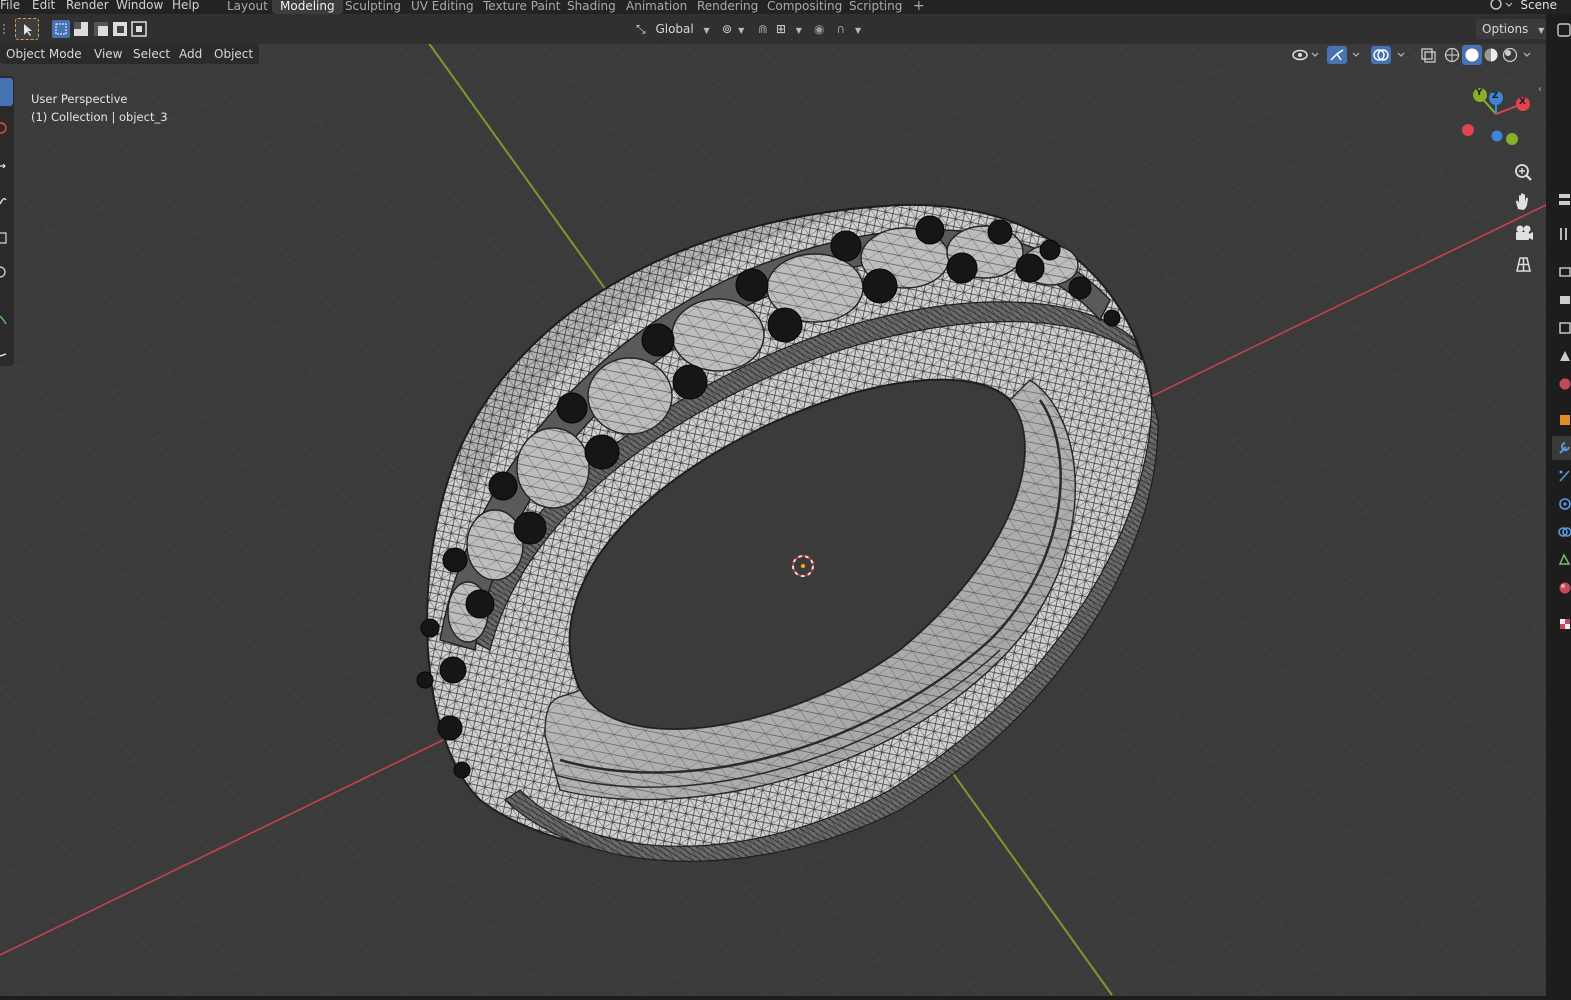 The height and width of the screenshot is (1000, 1571). What do you see at coordinates (191, 54) in the screenshot?
I see `add-menu: Add` at bounding box center [191, 54].